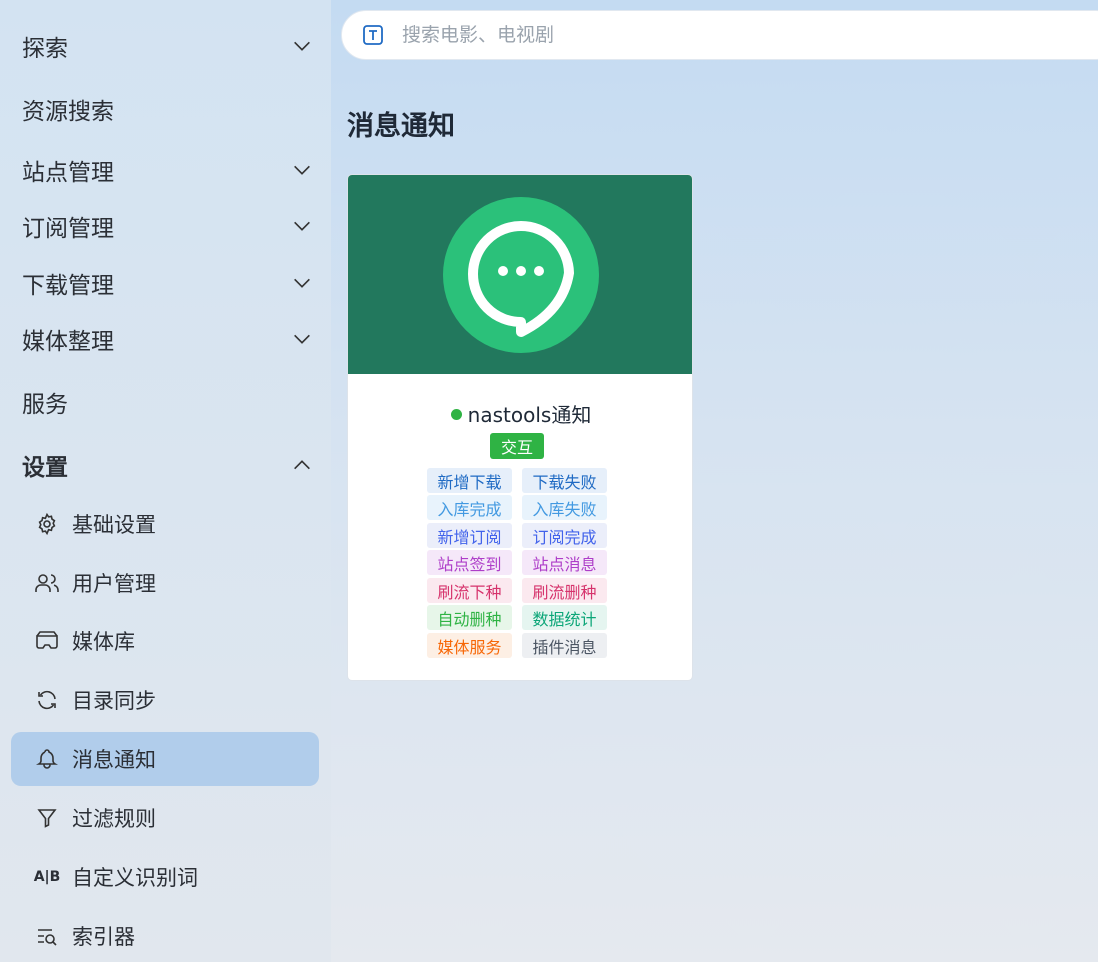 The height and width of the screenshot is (962, 1098). I want to click on search-bar, so click(719, 35).